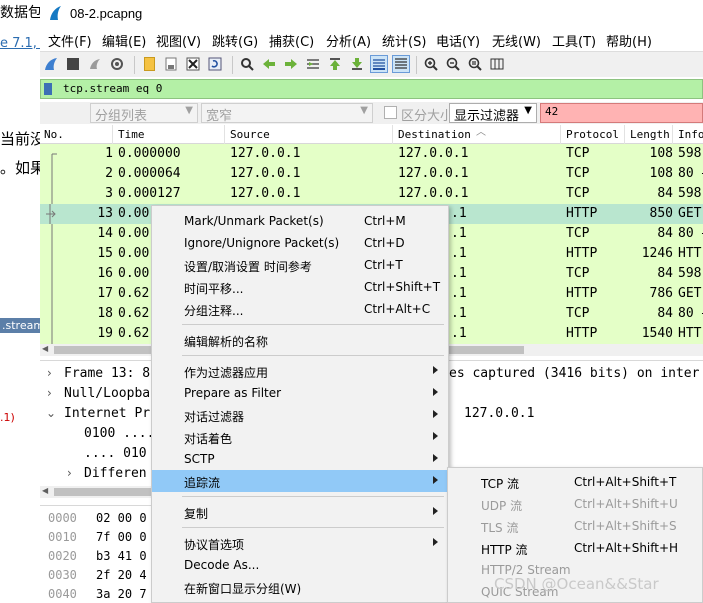 The width and height of the screenshot is (703, 603). Describe the element at coordinates (379, 64) in the screenshot. I see `auto-scroll-icon` at that location.